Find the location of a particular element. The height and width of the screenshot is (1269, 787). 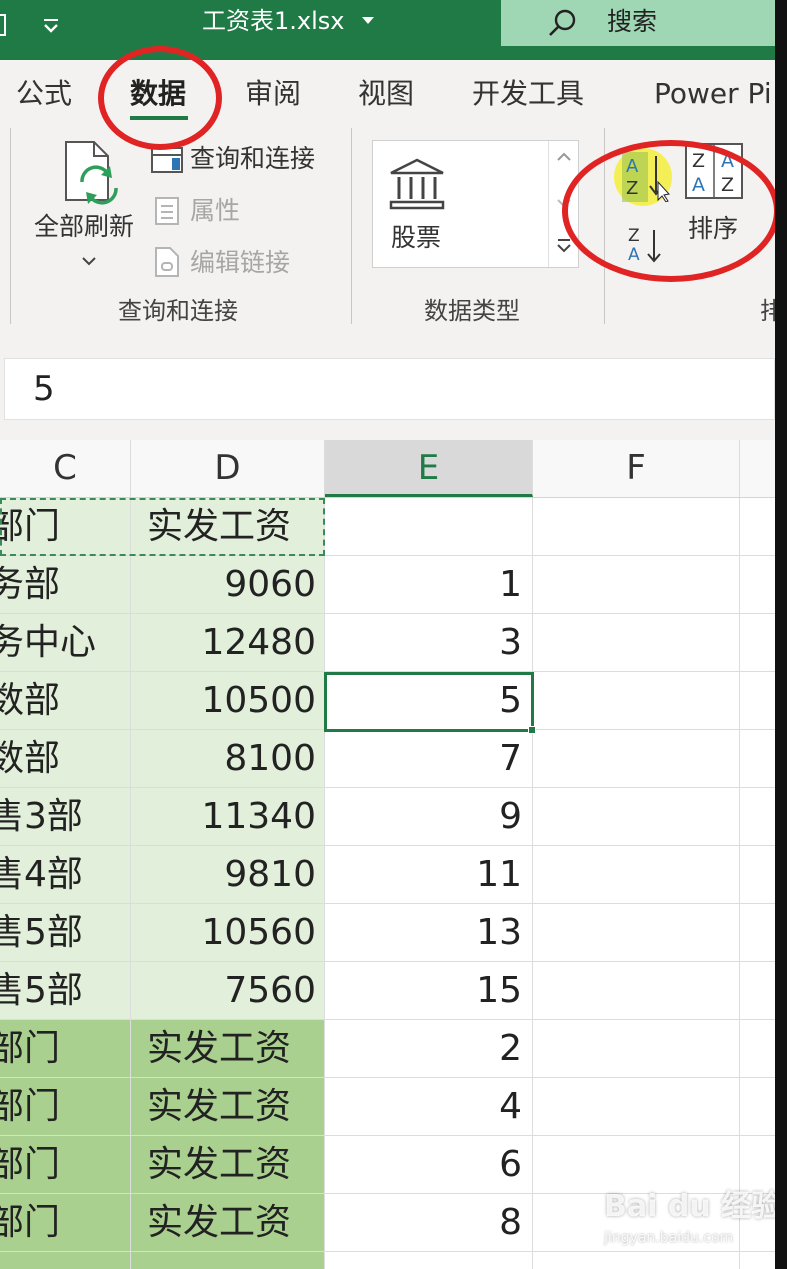

cell-d: 10500 is located at coordinates (228, 701).